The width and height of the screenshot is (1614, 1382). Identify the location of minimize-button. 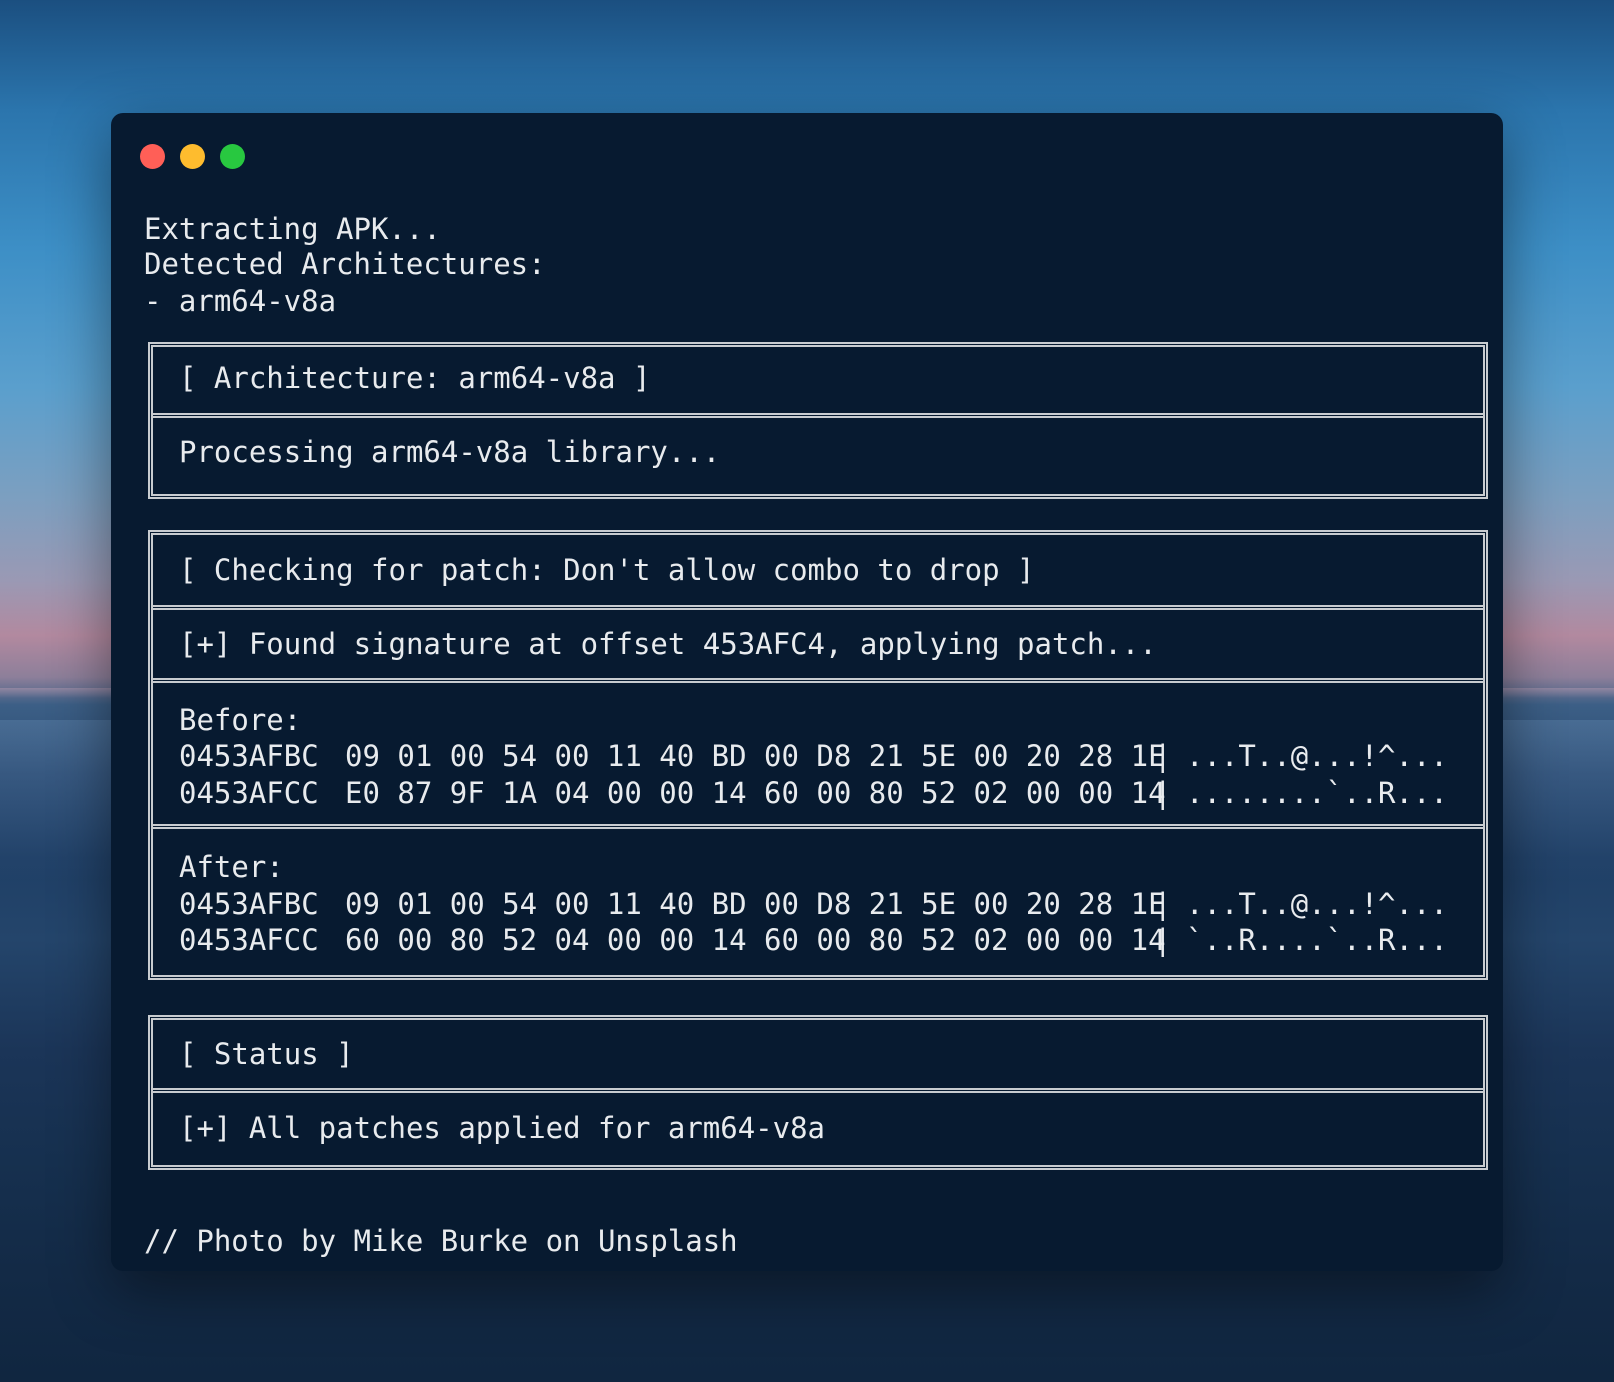
(192, 156).